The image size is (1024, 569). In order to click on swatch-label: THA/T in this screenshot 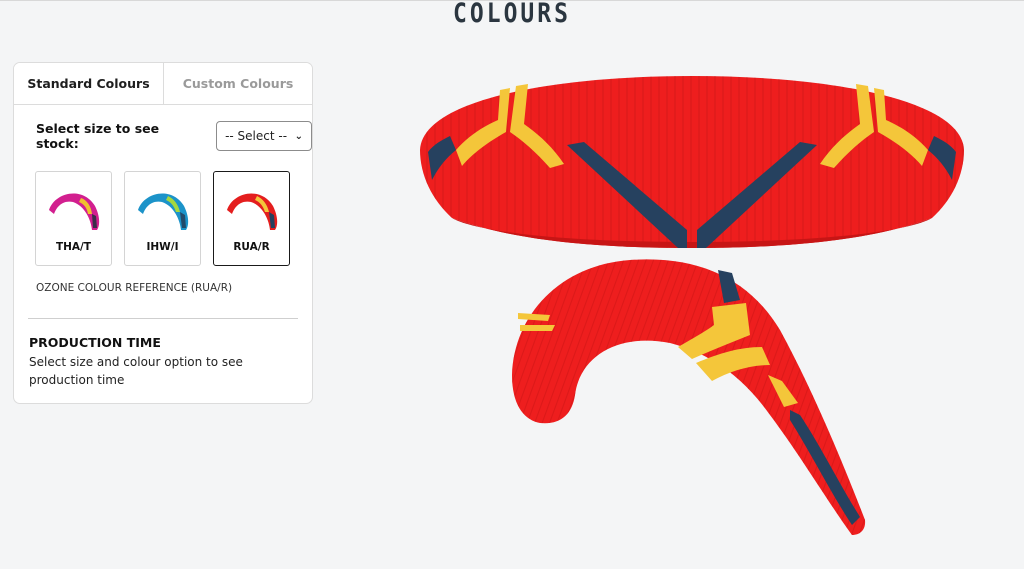, I will do `click(73, 247)`.